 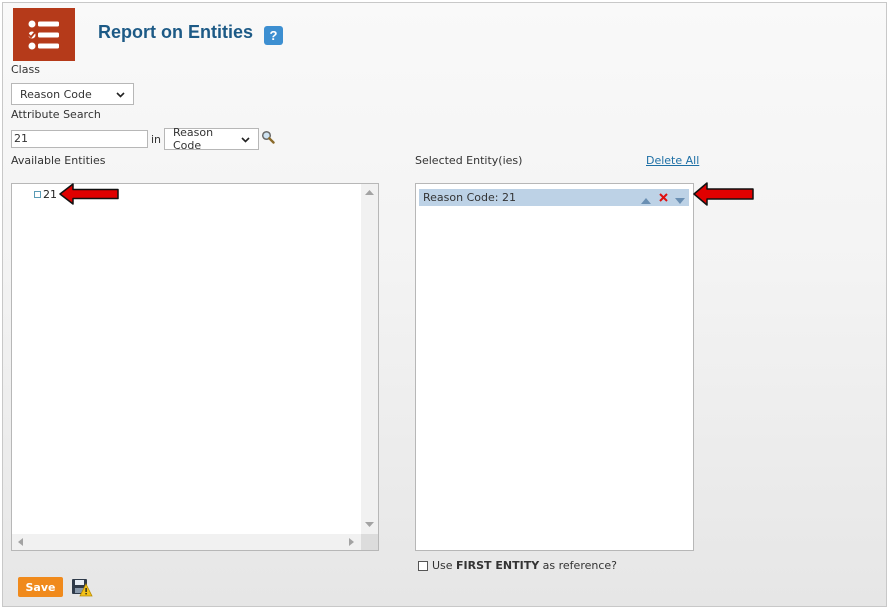 I want to click on reference-prefix: Use, so click(x=444, y=565).